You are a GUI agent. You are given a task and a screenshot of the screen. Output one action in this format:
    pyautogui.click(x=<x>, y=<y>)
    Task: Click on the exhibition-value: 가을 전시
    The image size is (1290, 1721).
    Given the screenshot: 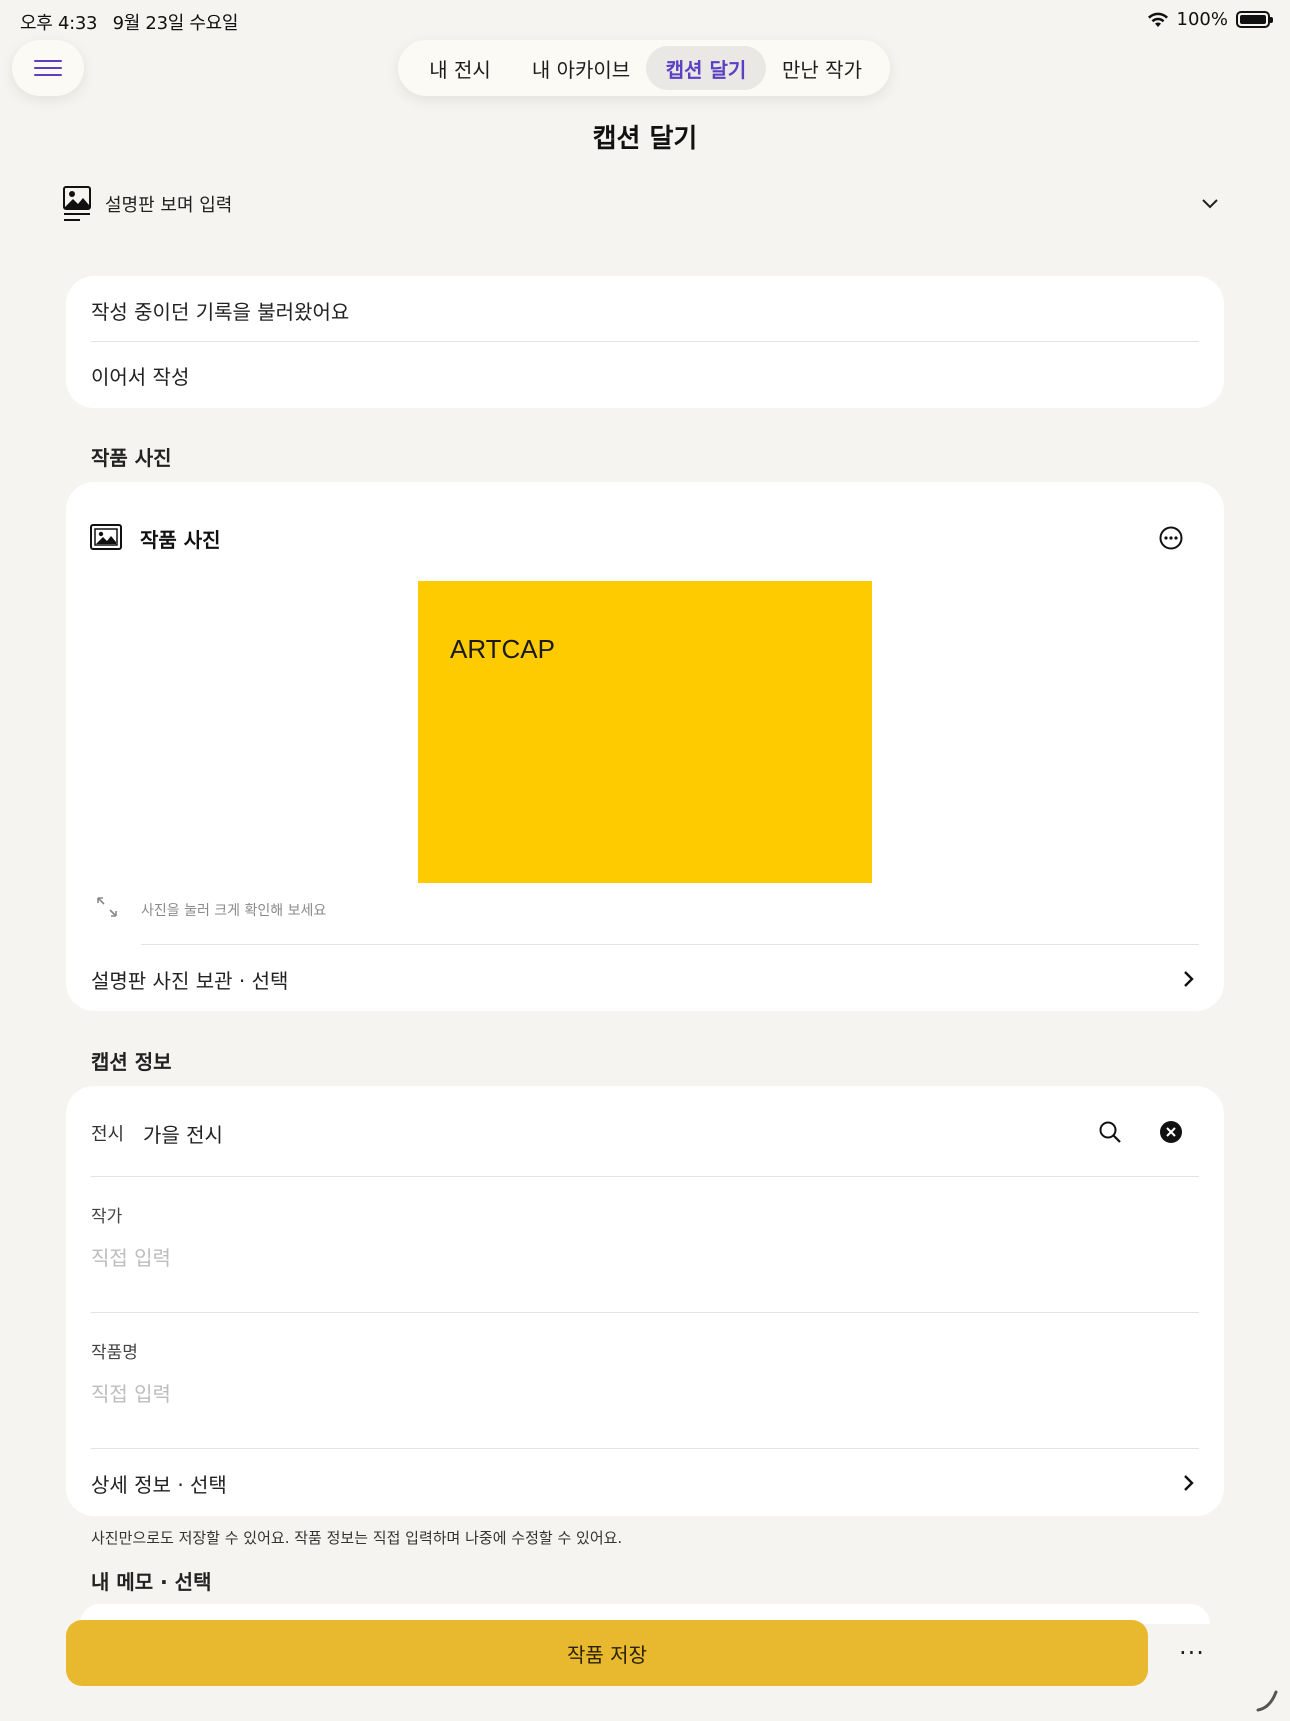 What is the action you would take?
    pyautogui.click(x=183, y=1133)
    